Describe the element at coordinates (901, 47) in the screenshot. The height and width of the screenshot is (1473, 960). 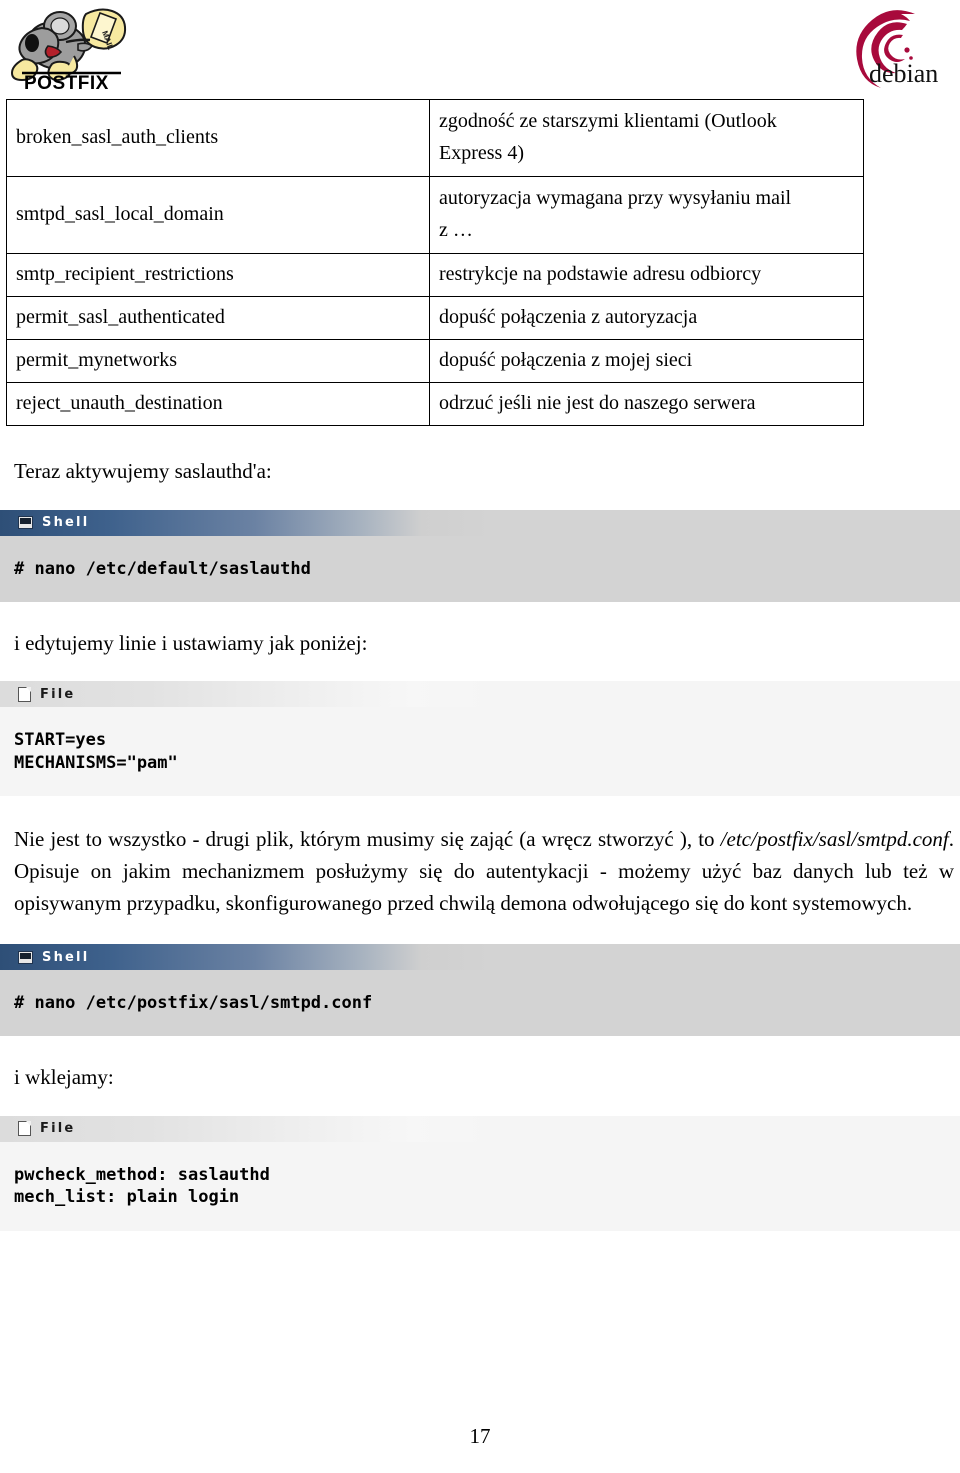
I see `debian-logo: debian` at that location.